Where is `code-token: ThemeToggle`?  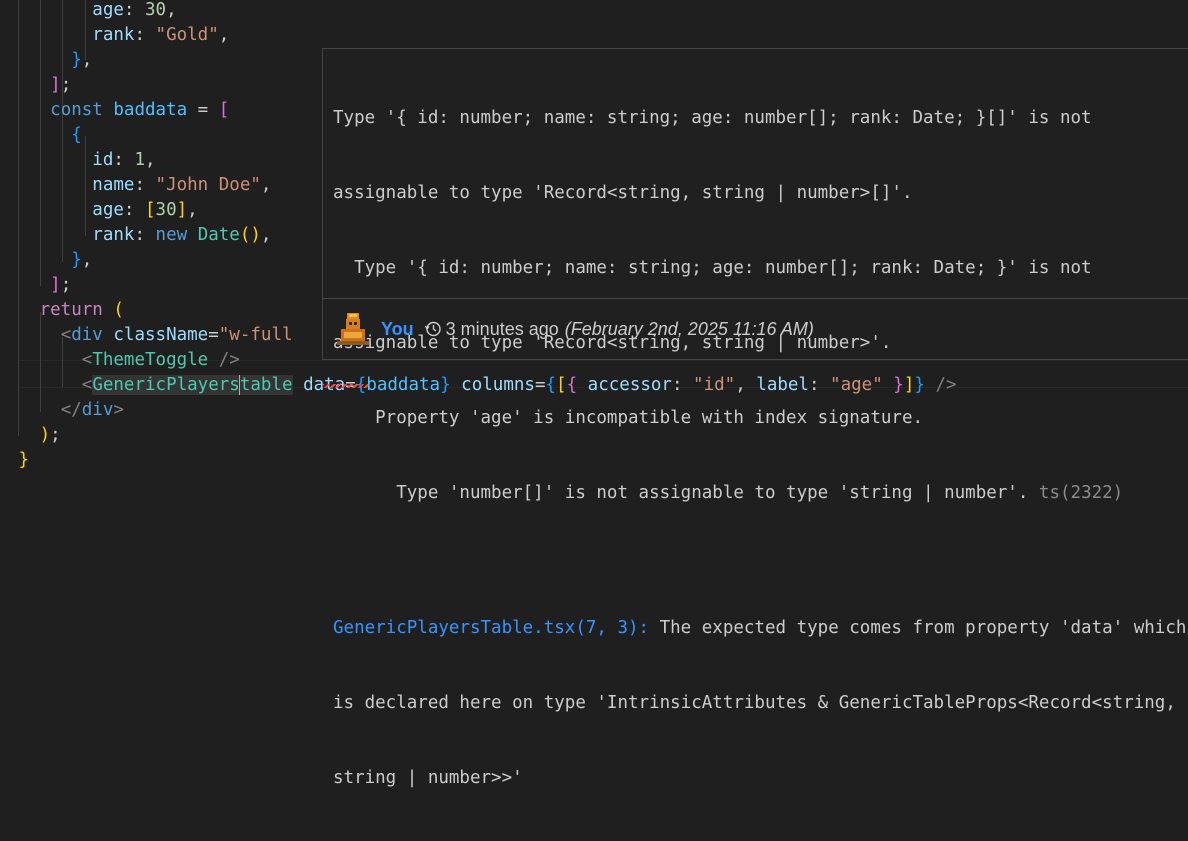 code-token: ThemeToggle is located at coordinates (150, 360).